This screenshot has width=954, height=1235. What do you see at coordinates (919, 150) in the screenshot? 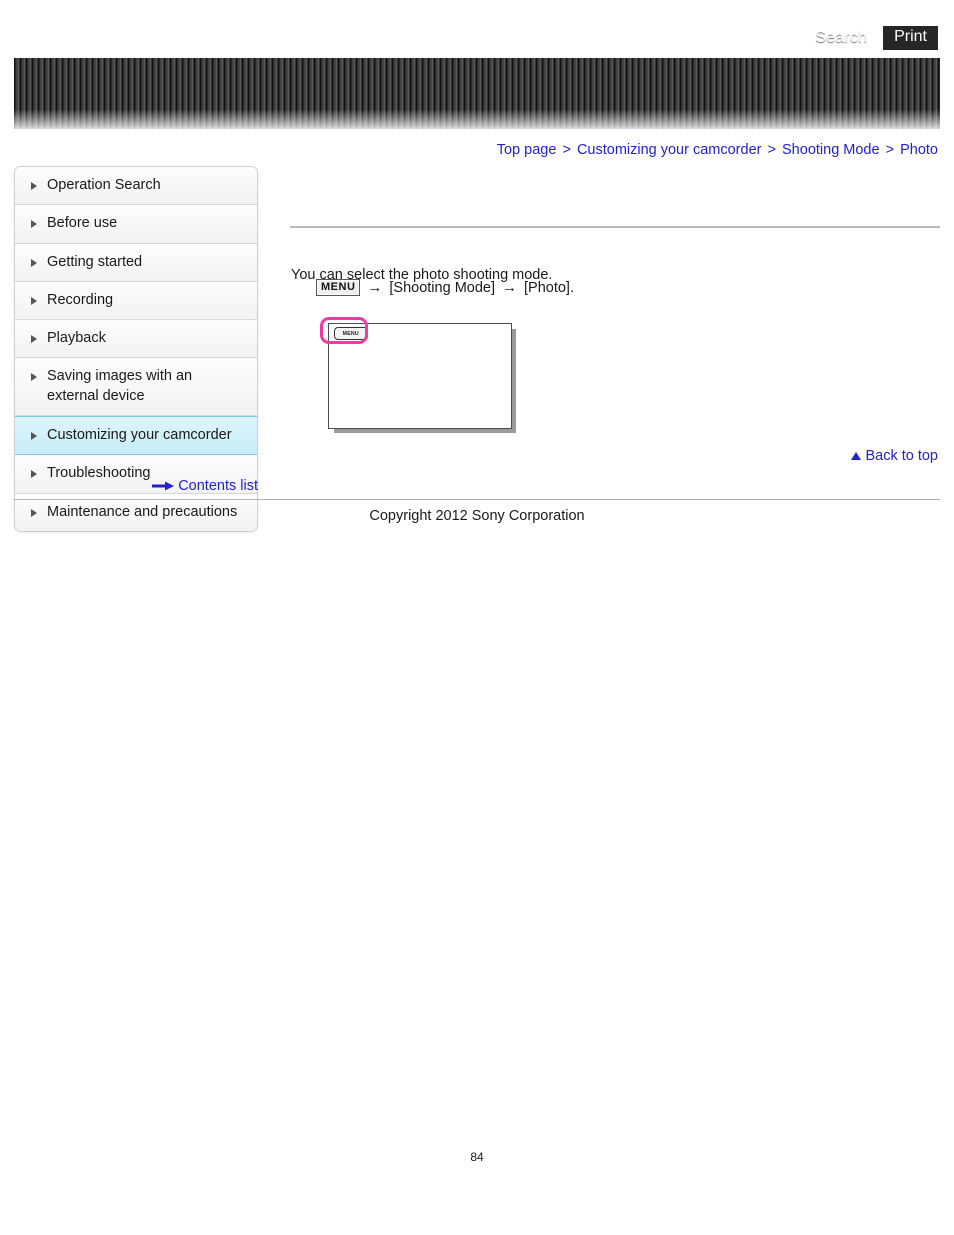
I see `breadcrumb-item-photo: Photo` at bounding box center [919, 150].